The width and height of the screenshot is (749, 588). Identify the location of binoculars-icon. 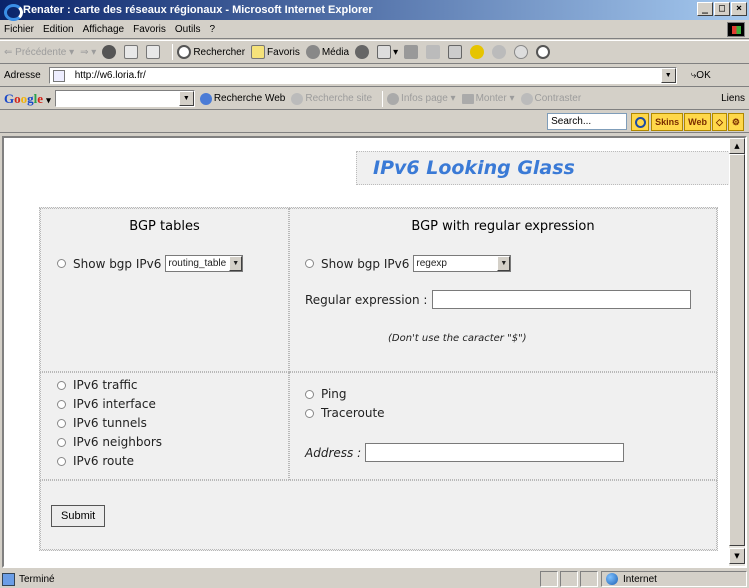
(205, 98).